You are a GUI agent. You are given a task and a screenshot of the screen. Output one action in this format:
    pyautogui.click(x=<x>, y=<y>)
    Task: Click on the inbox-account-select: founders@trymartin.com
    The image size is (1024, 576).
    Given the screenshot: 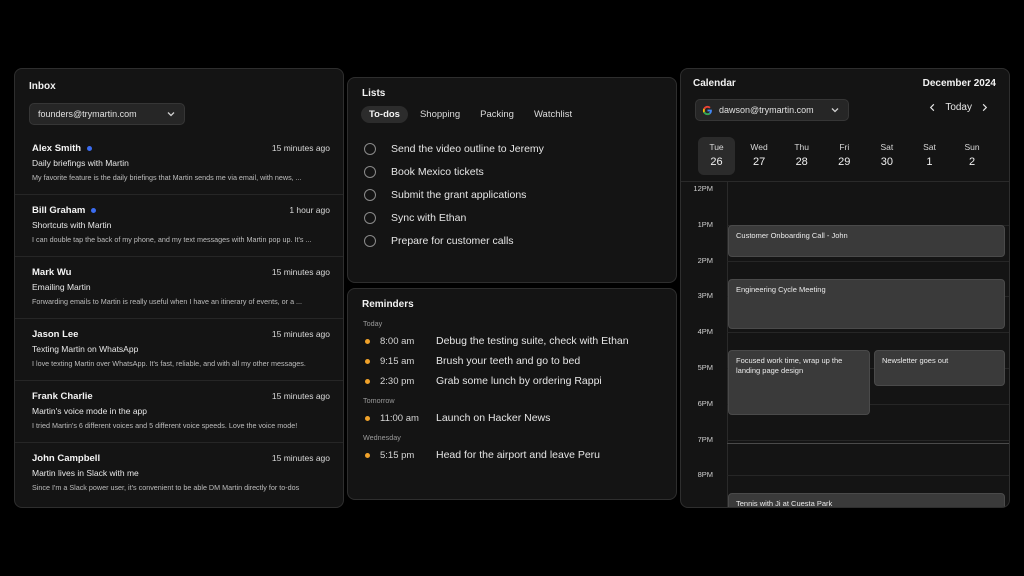 What is the action you would take?
    pyautogui.click(x=107, y=114)
    